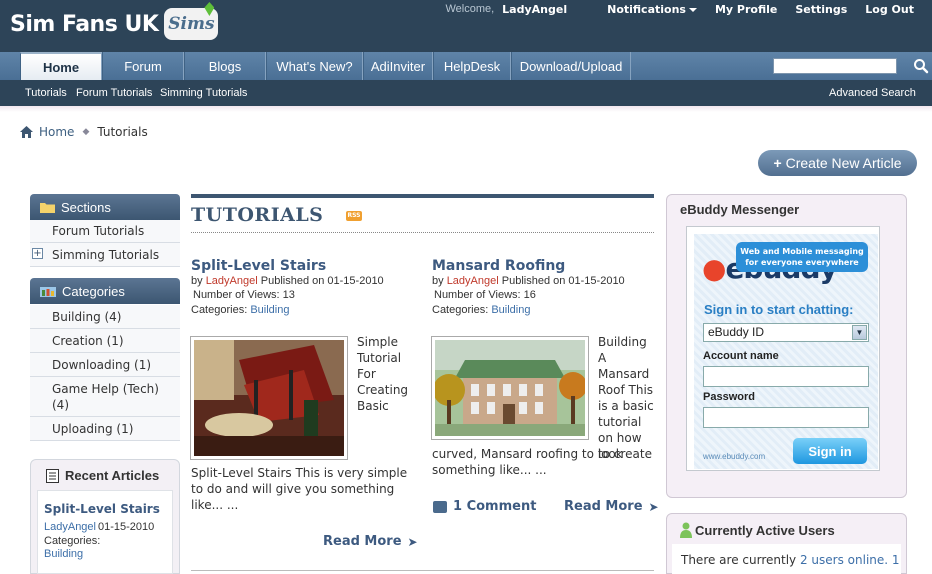  What do you see at coordinates (821, 9) in the screenshot?
I see `settings-link: Settings` at bounding box center [821, 9].